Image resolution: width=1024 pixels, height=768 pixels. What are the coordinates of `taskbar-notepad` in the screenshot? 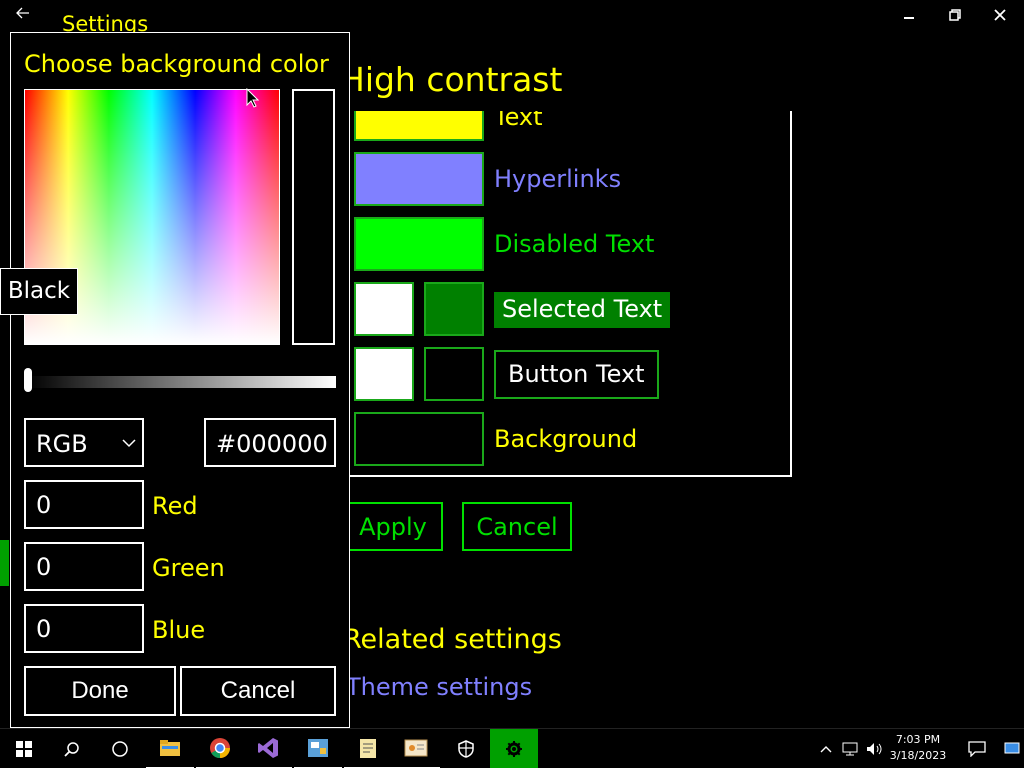 It's located at (368, 748).